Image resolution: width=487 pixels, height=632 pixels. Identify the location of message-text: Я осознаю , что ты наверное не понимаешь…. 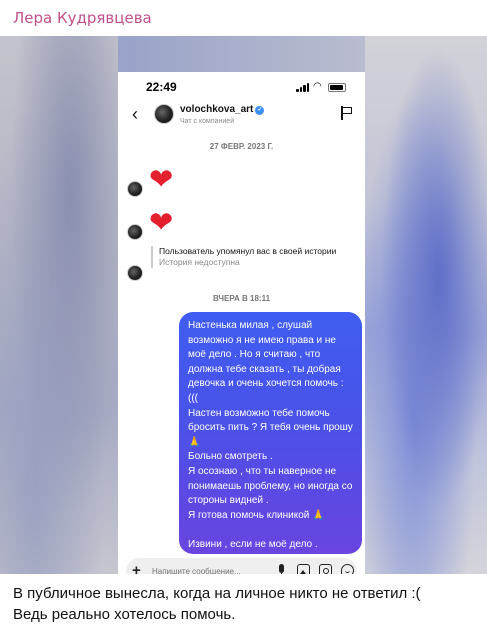
(272, 486).